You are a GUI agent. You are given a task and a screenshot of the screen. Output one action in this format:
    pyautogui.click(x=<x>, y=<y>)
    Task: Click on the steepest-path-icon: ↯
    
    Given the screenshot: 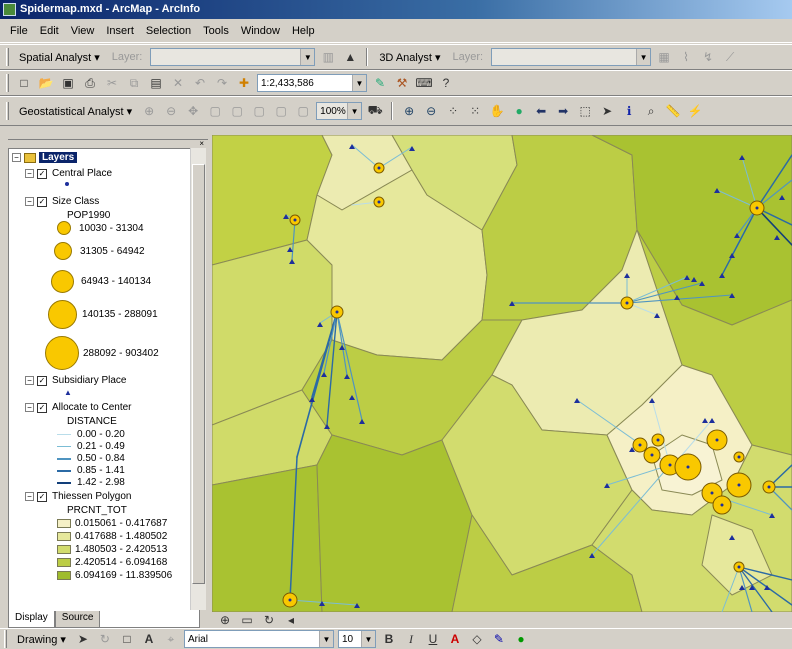 What is the action you would take?
    pyautogui.click(x=708, y=57)
    